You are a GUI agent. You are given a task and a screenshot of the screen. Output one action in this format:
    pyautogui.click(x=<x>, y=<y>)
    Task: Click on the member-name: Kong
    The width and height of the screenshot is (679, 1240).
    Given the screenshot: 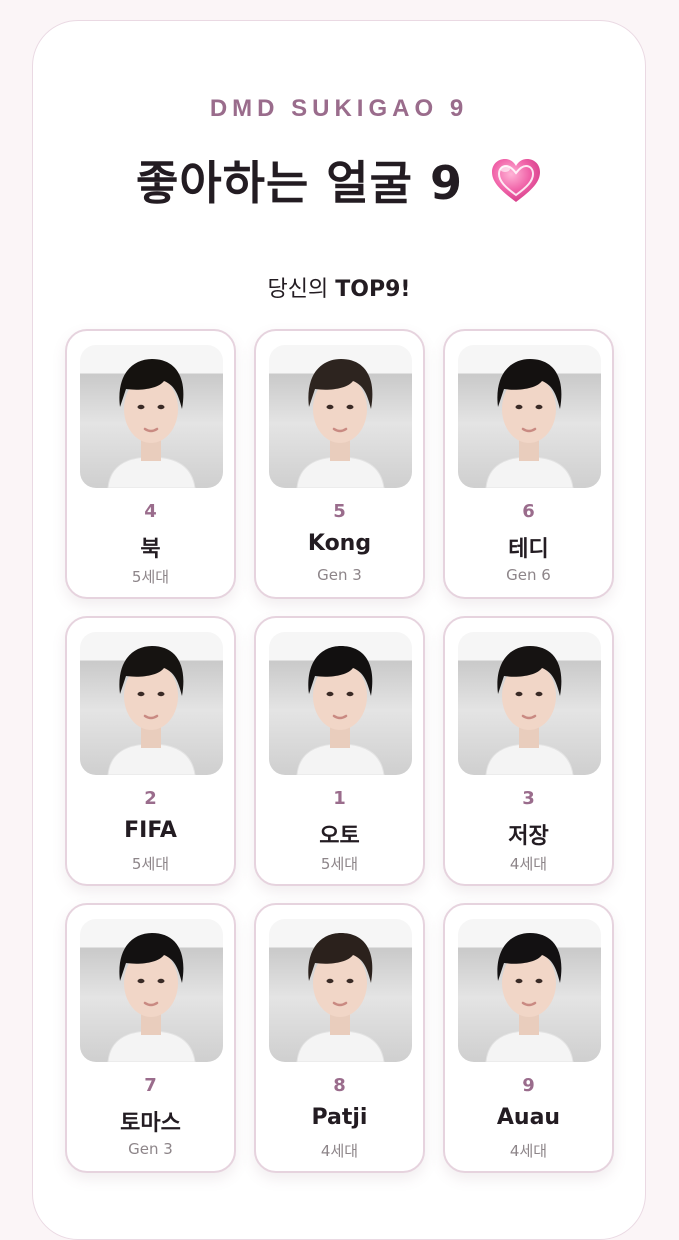 What is the action you would take?
    pyautogui.click(x=339, y=543)
    